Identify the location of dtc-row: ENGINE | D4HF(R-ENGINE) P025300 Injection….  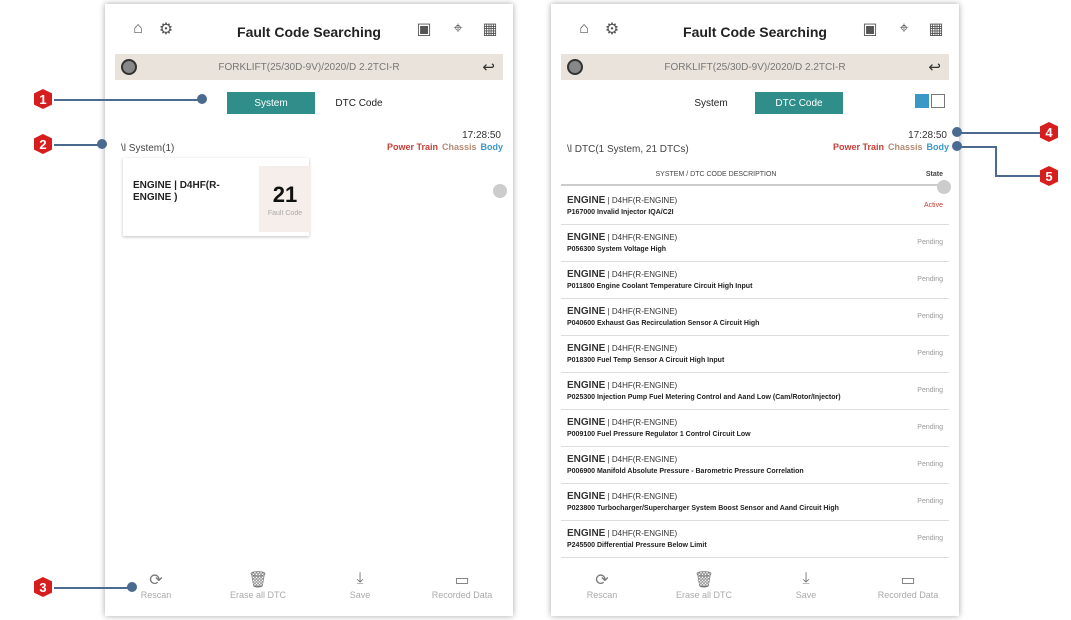
(755, 391).